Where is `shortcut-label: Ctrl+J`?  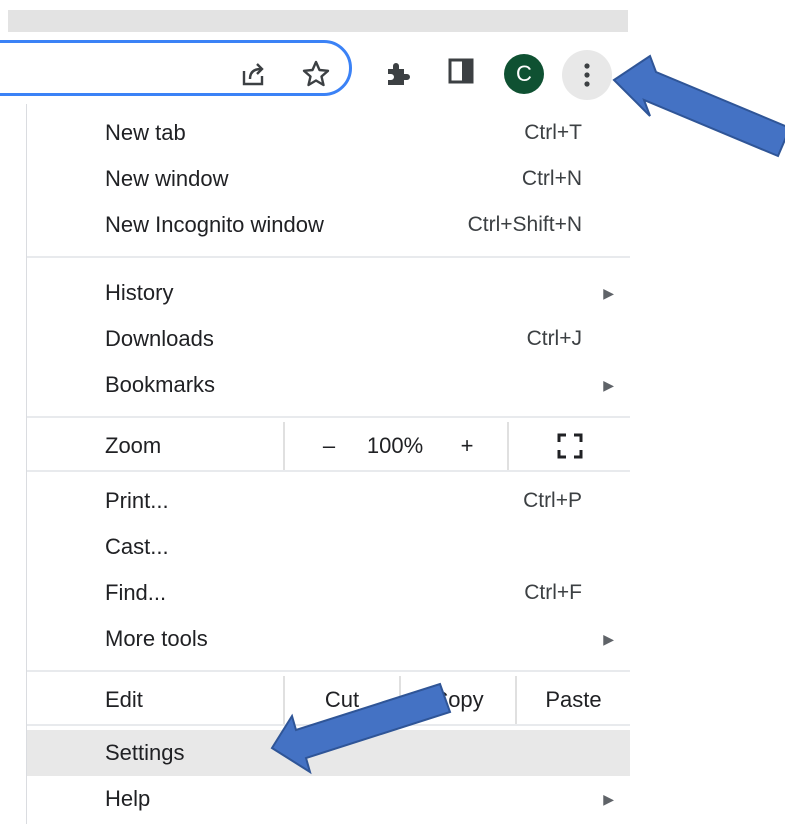
shortcut-label: Ctrl+J is located at coordinates (554, 338).